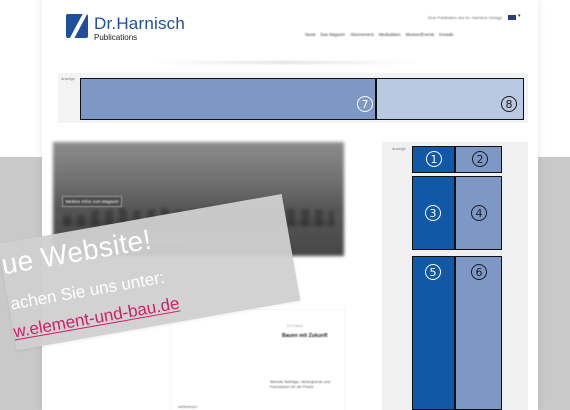 Image resolution: width=570 pixels, height=410 pixels. Describe the element at coordinates (295, 326) in the screenshot. I see `article-meta: Im Fokus` at that location.